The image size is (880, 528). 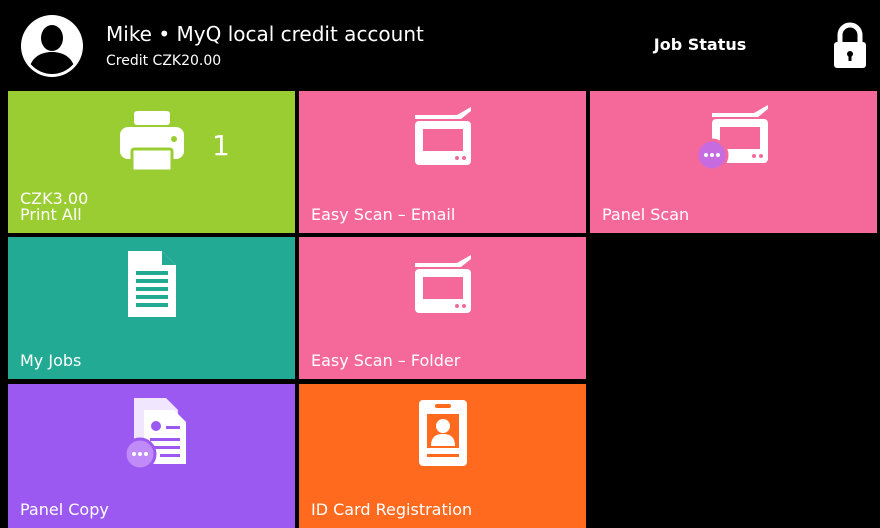 I want to click on print-job-count: 1, so click(x=221, y=145).